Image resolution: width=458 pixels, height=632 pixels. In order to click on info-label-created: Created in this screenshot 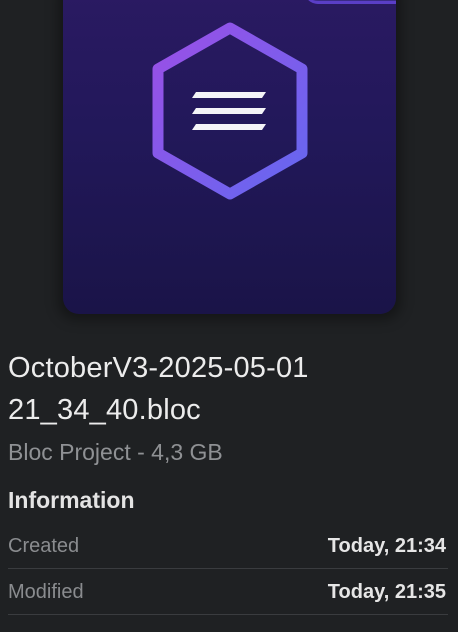, I will do `click(44, 545)`.